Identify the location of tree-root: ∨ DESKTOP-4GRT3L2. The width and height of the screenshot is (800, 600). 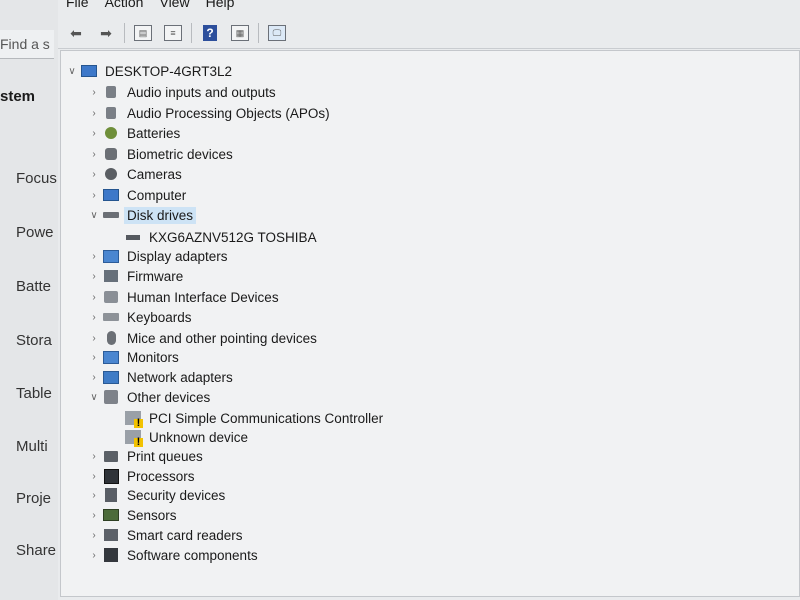
(150, 71).